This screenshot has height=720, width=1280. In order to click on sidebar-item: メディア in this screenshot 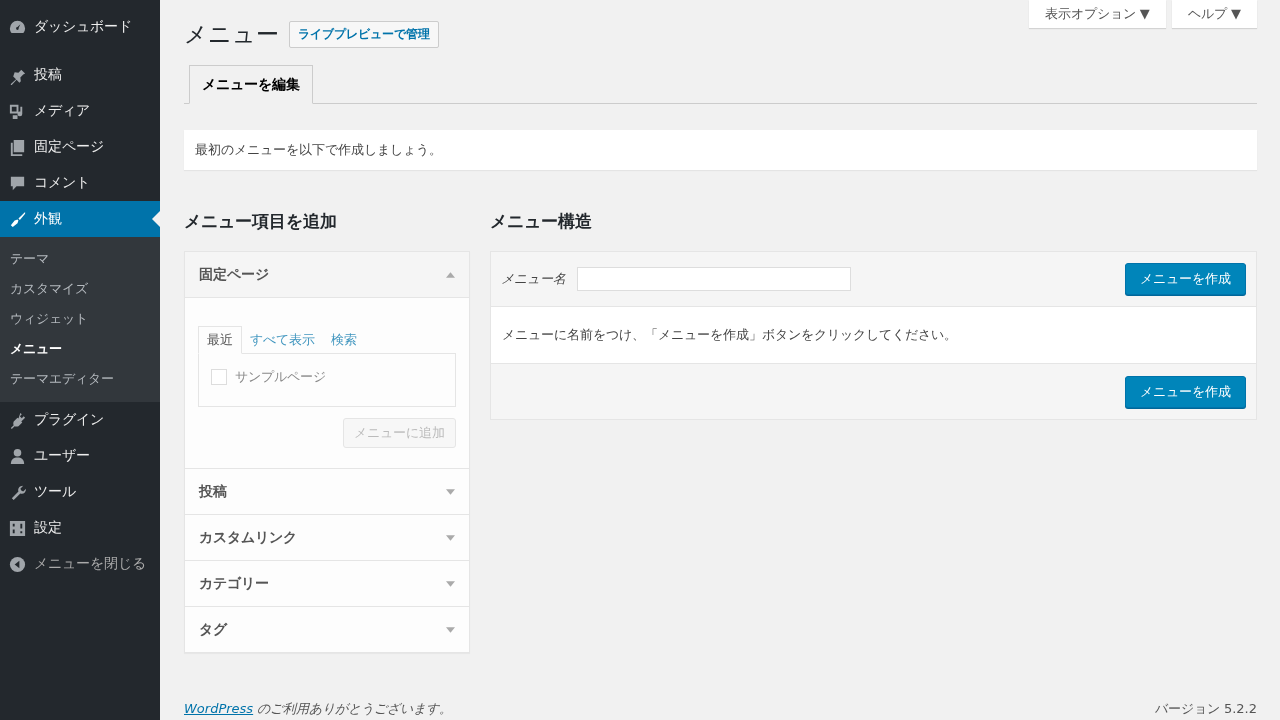, I will do `click(80, 111)`.